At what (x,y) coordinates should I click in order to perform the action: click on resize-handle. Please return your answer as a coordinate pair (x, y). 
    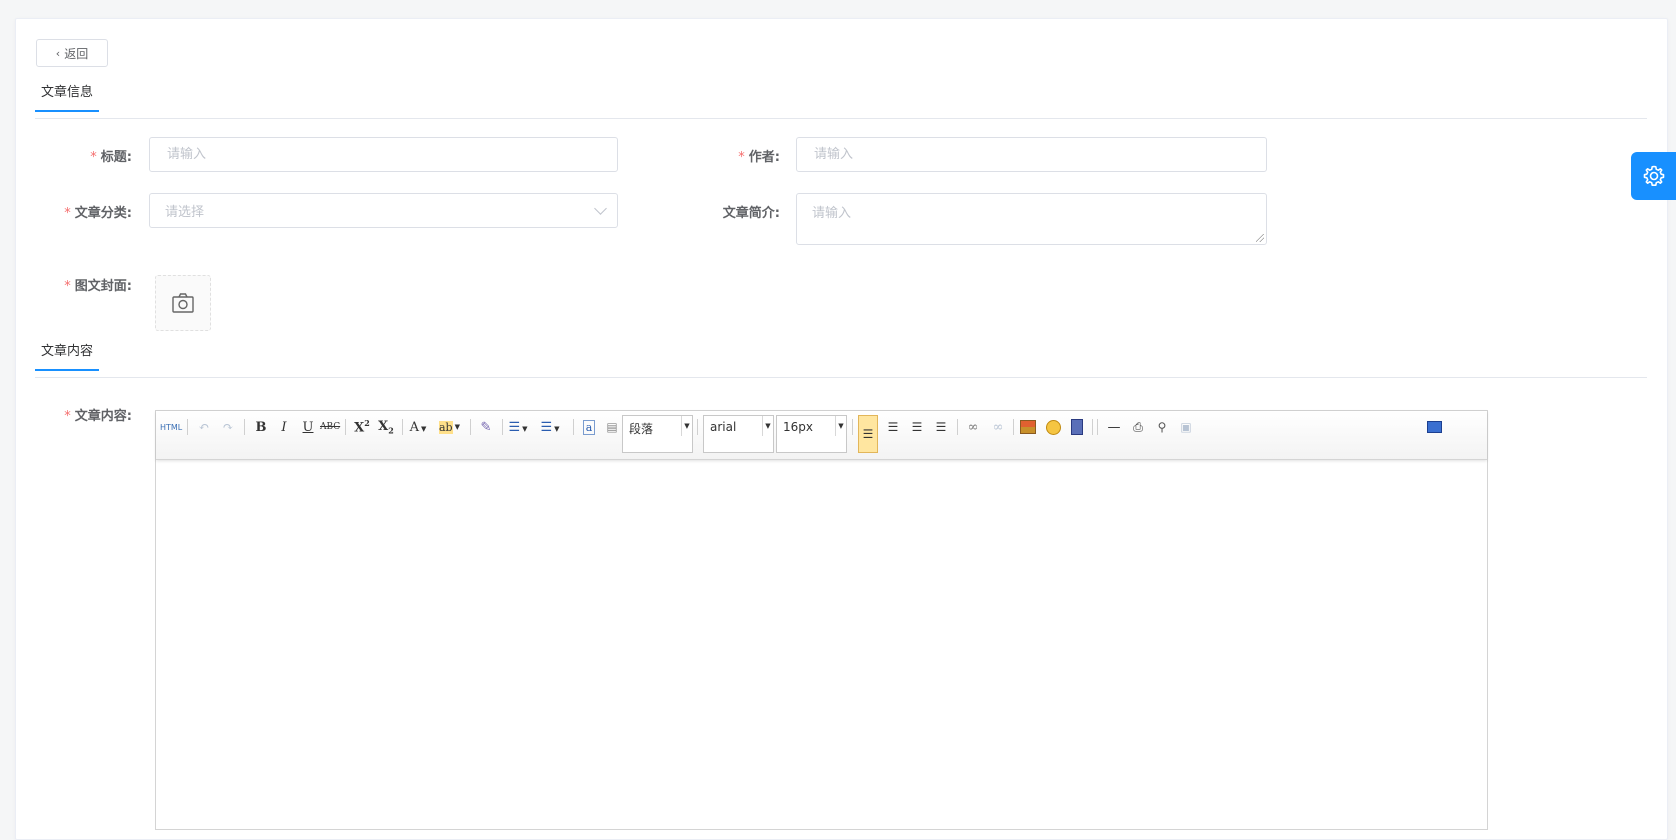
    Looking at the image, I should click on (1260, 238).